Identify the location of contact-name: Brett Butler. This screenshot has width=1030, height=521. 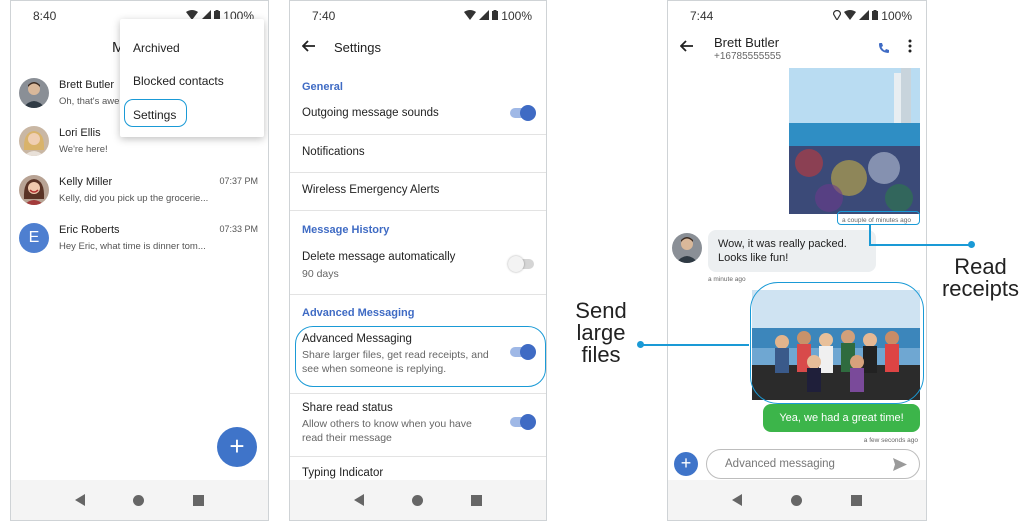
(747, 42).